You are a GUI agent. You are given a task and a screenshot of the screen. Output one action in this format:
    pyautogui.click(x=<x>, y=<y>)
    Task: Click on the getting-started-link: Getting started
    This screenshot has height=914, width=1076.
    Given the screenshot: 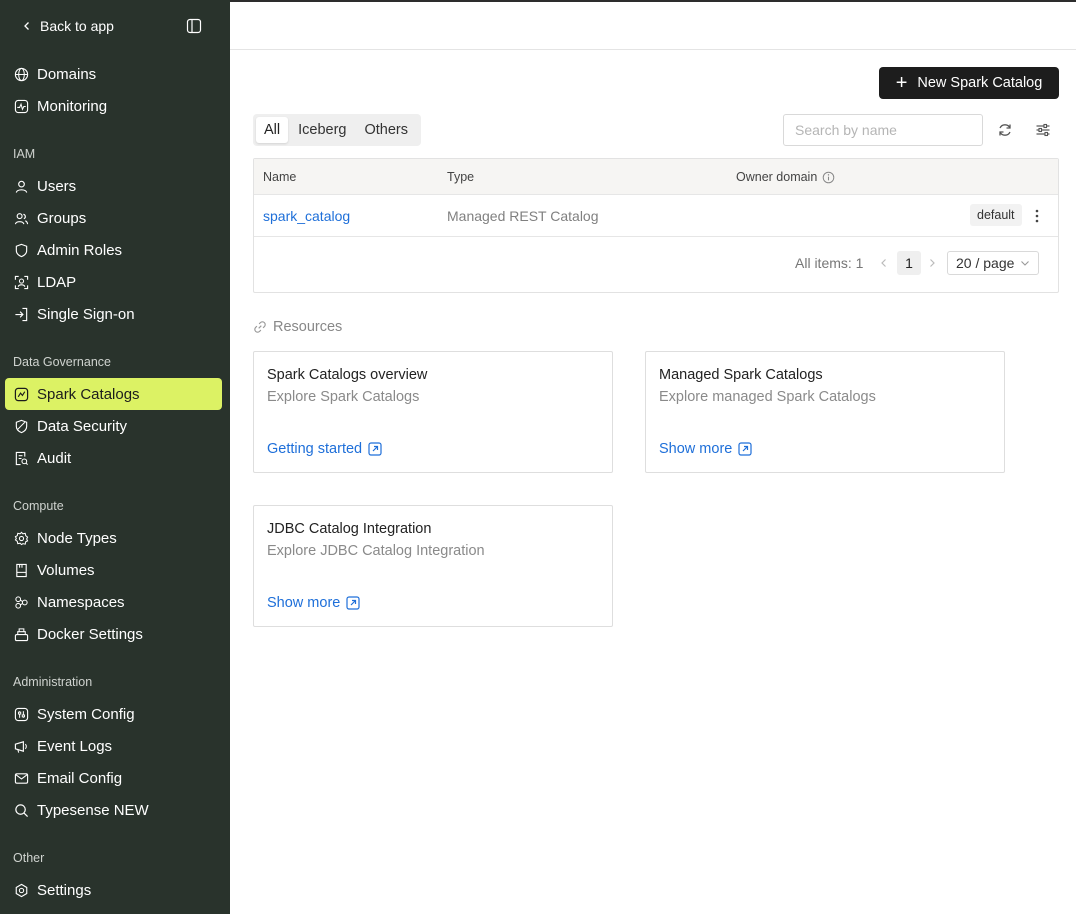 What is the action you would take?
    pyautogui.click(x=324, y=449)
    